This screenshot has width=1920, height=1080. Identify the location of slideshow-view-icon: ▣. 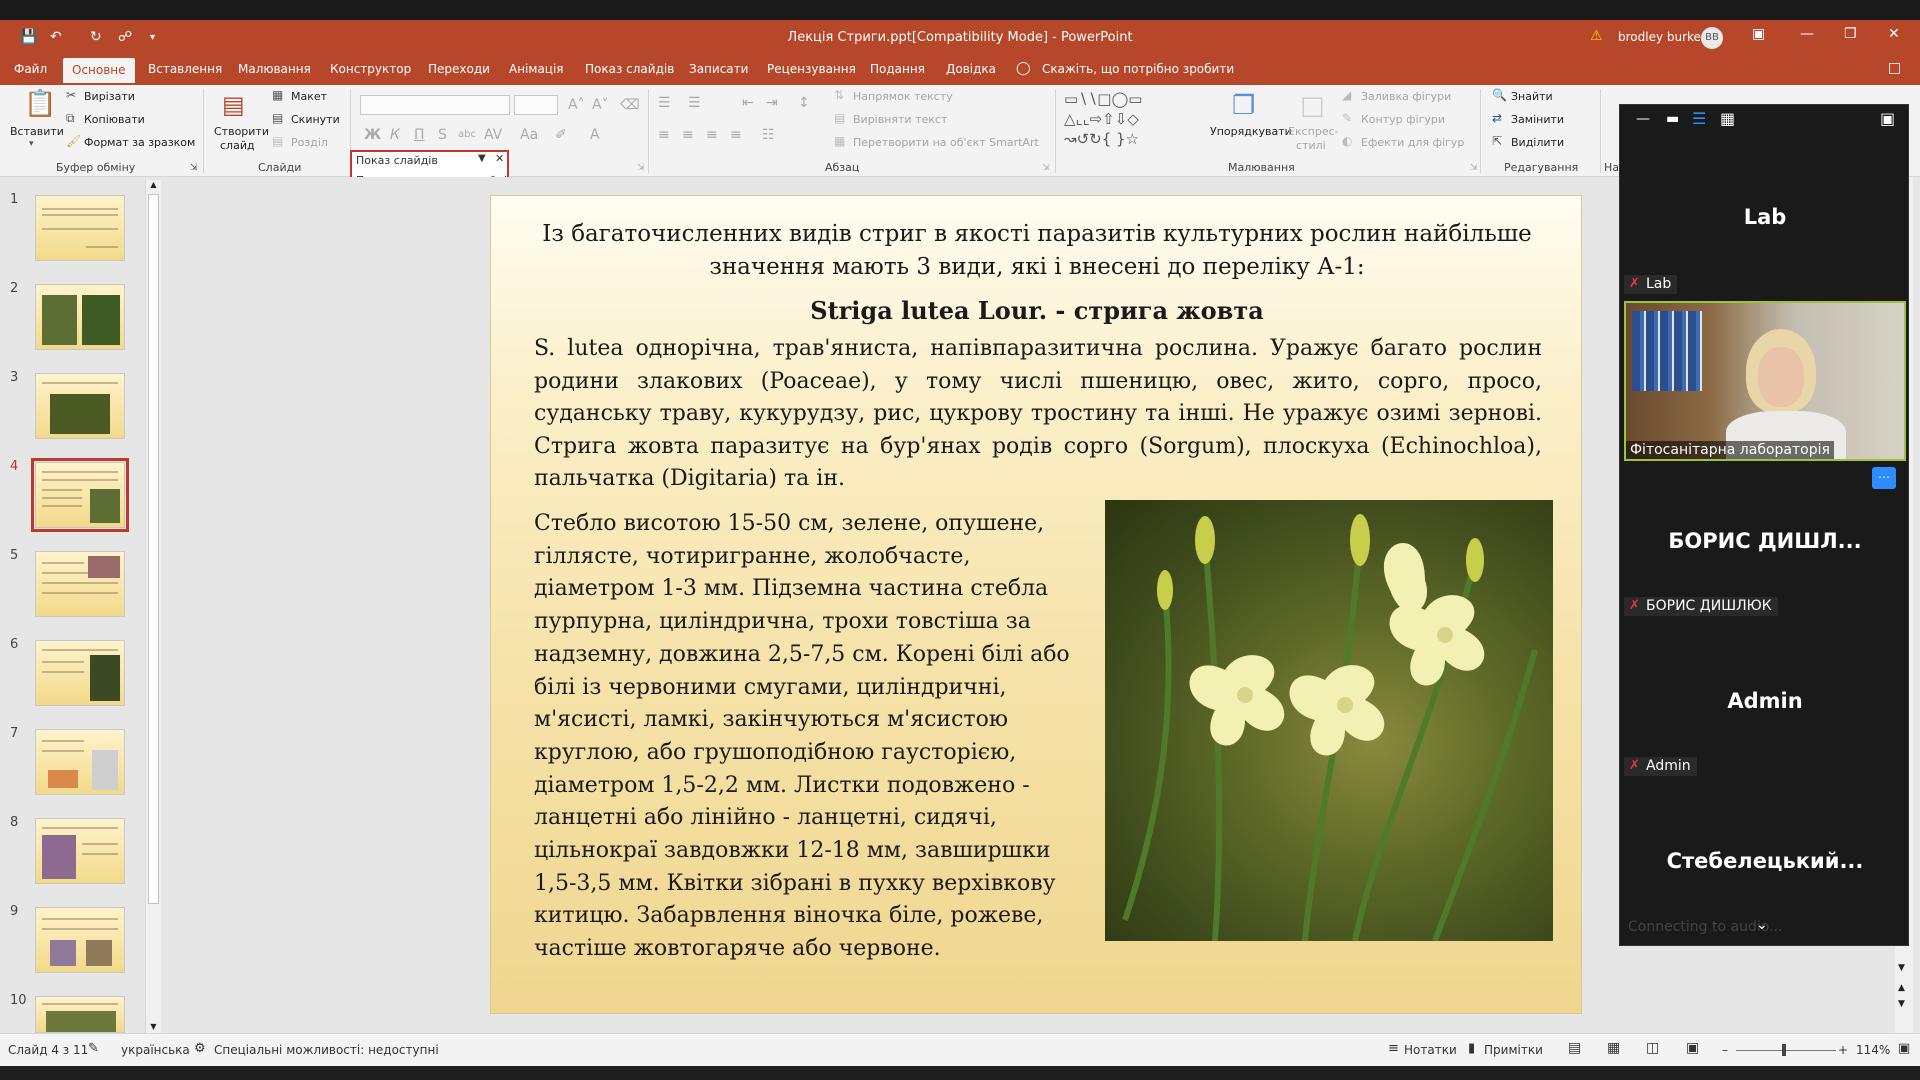
(1692, 1048).